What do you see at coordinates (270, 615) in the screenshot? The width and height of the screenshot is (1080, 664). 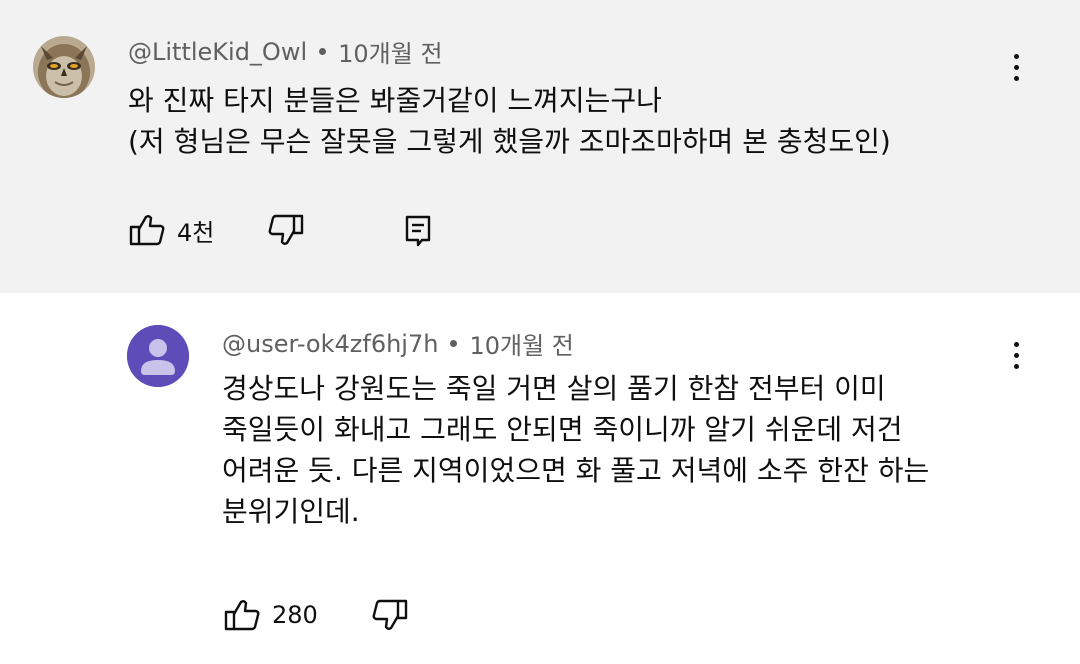 I see `like-button: 280` at bounding box center [270, 615].